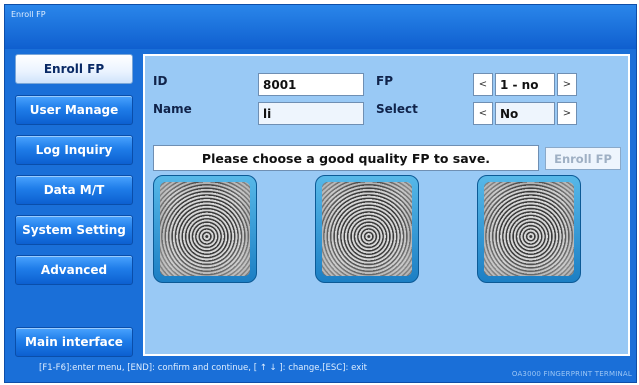 Image resolution: width=639 pixels, height=385 pixels. Describe the element at coordinates (525, 113) in the screenshot. I see `select-value: No` at that location.